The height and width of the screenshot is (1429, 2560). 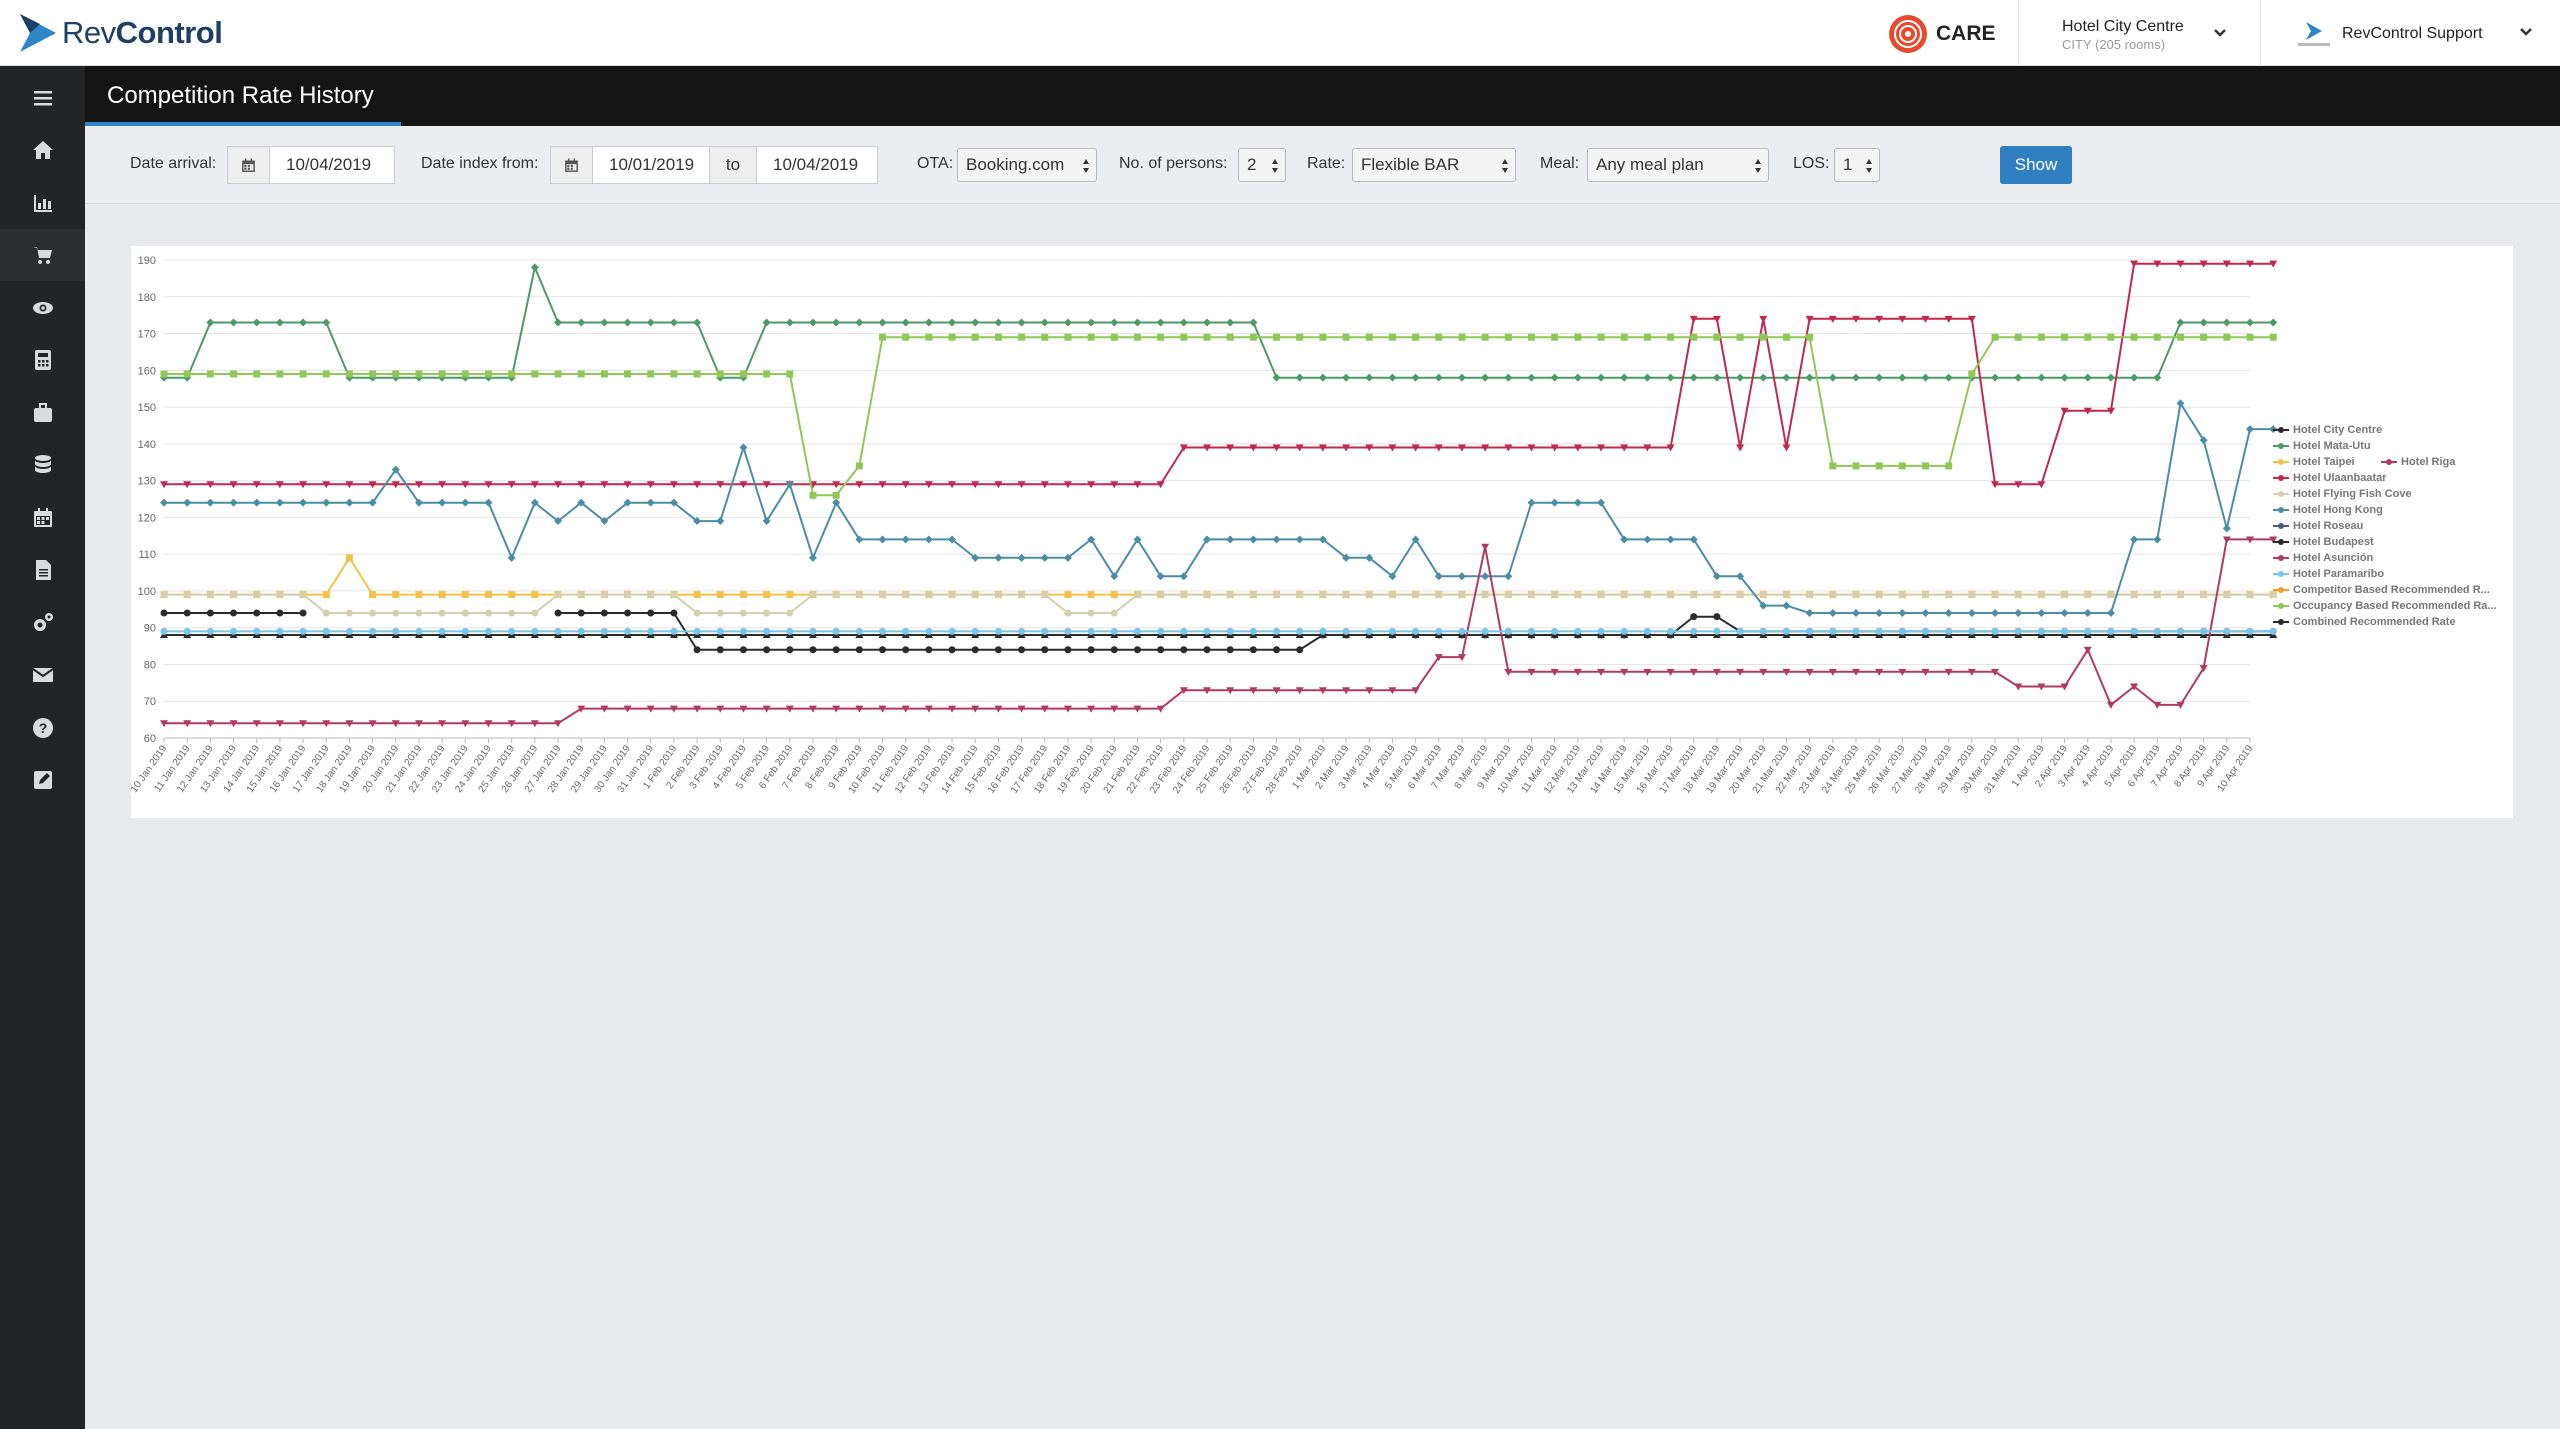 I want to click on y-tick-label: 160, so click(x=147, y=371).